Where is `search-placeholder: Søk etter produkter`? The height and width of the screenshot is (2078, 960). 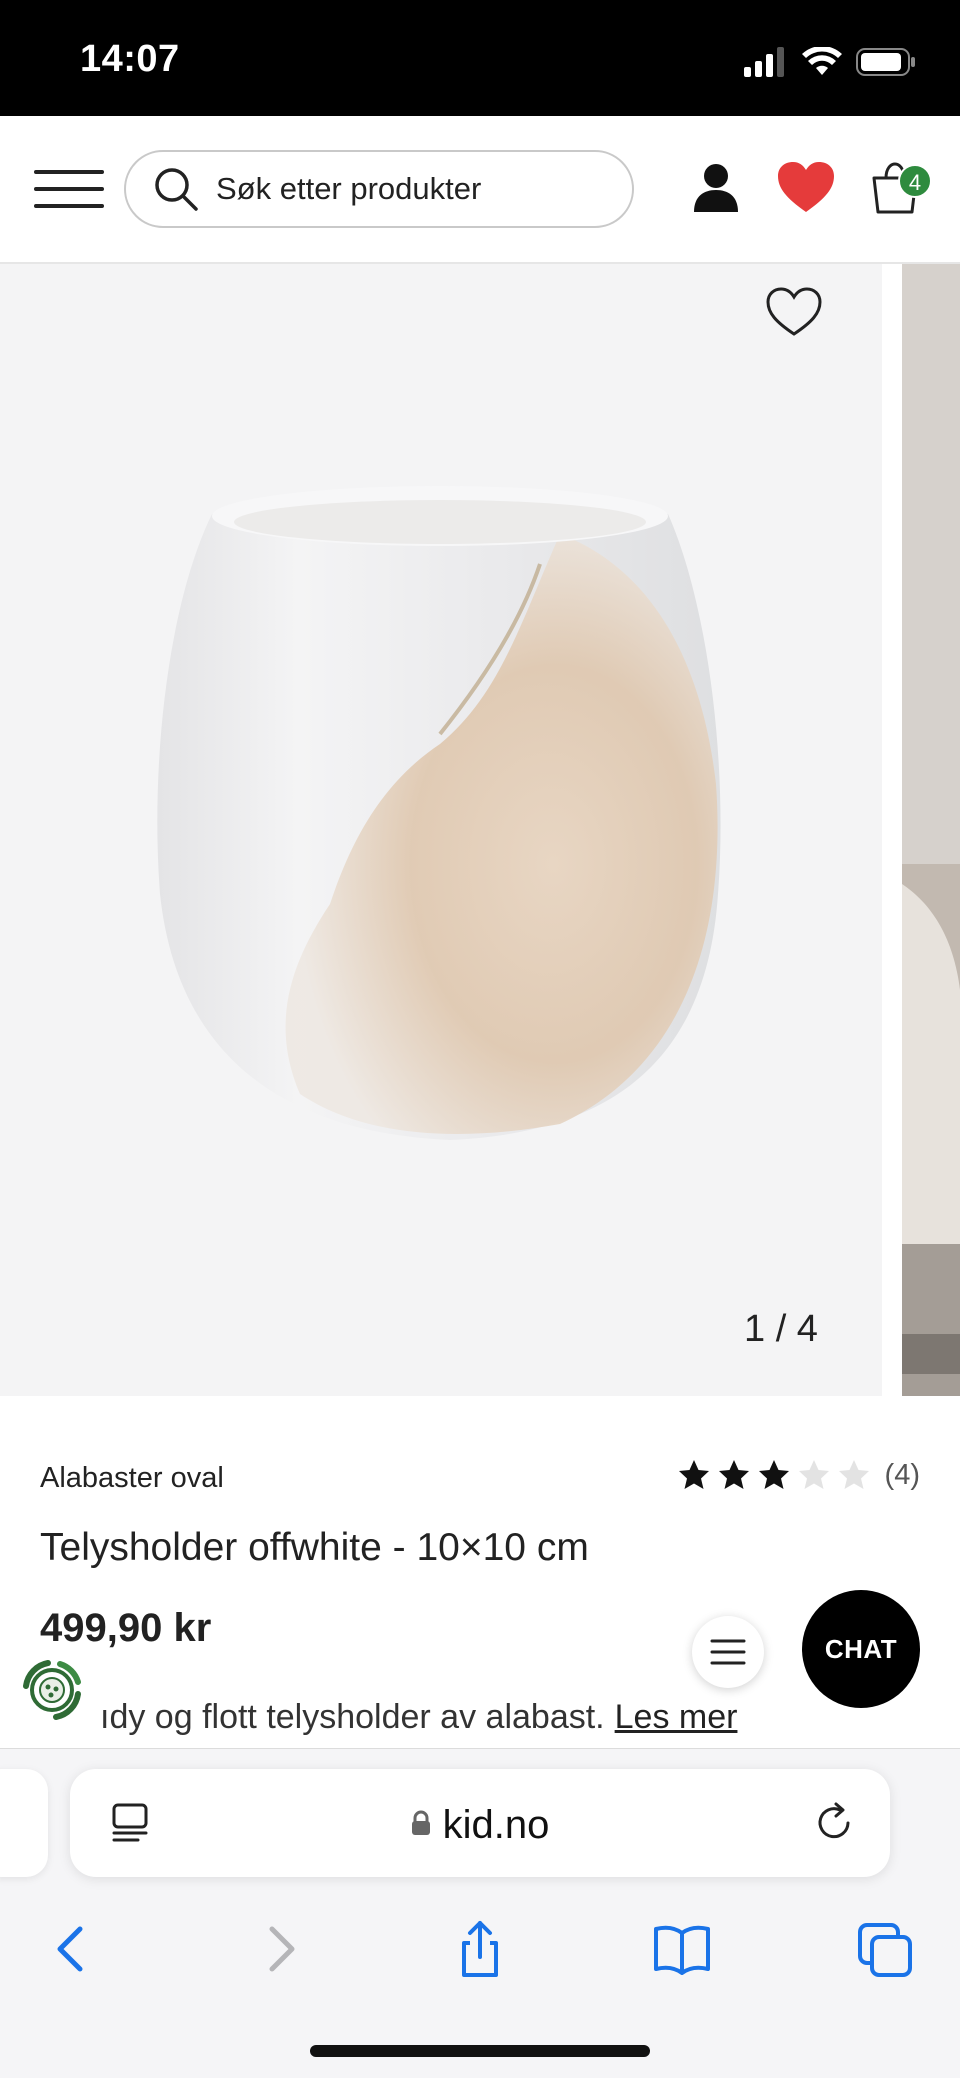
search-placeholder: Søk etter produkter is located at coordinates (349, 188).